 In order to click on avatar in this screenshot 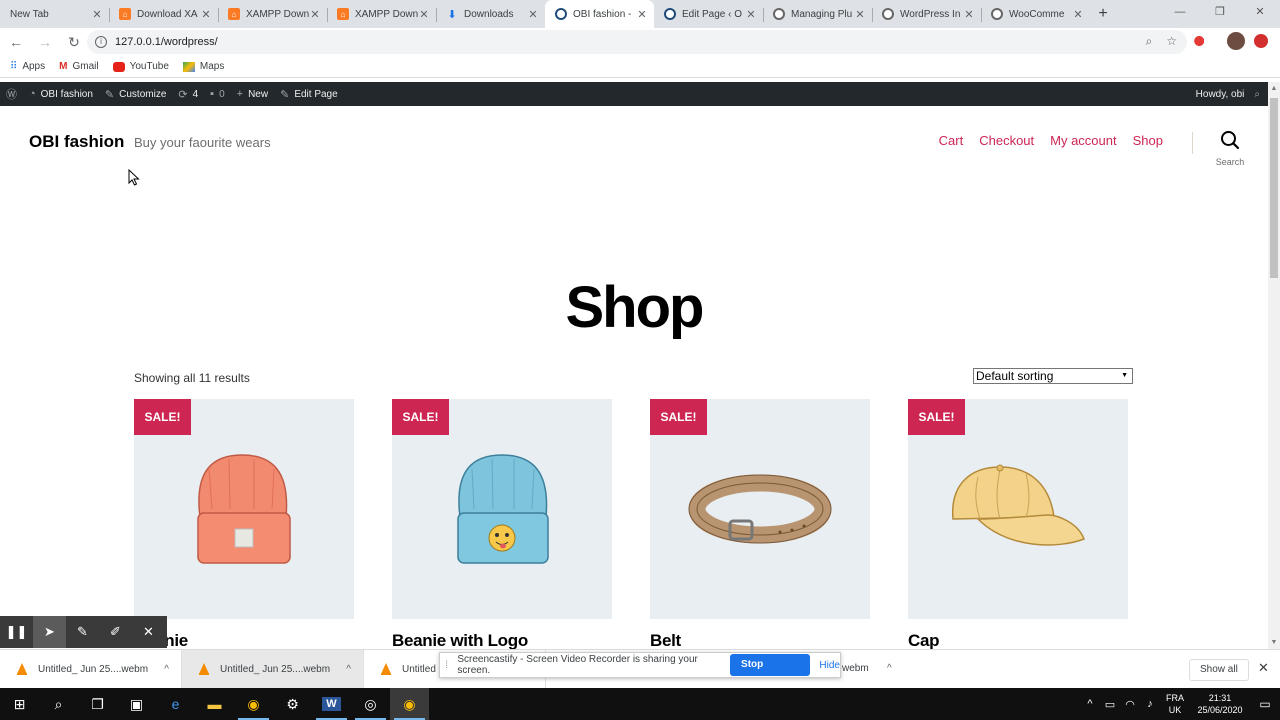, I will do `click(1236, 41)`.